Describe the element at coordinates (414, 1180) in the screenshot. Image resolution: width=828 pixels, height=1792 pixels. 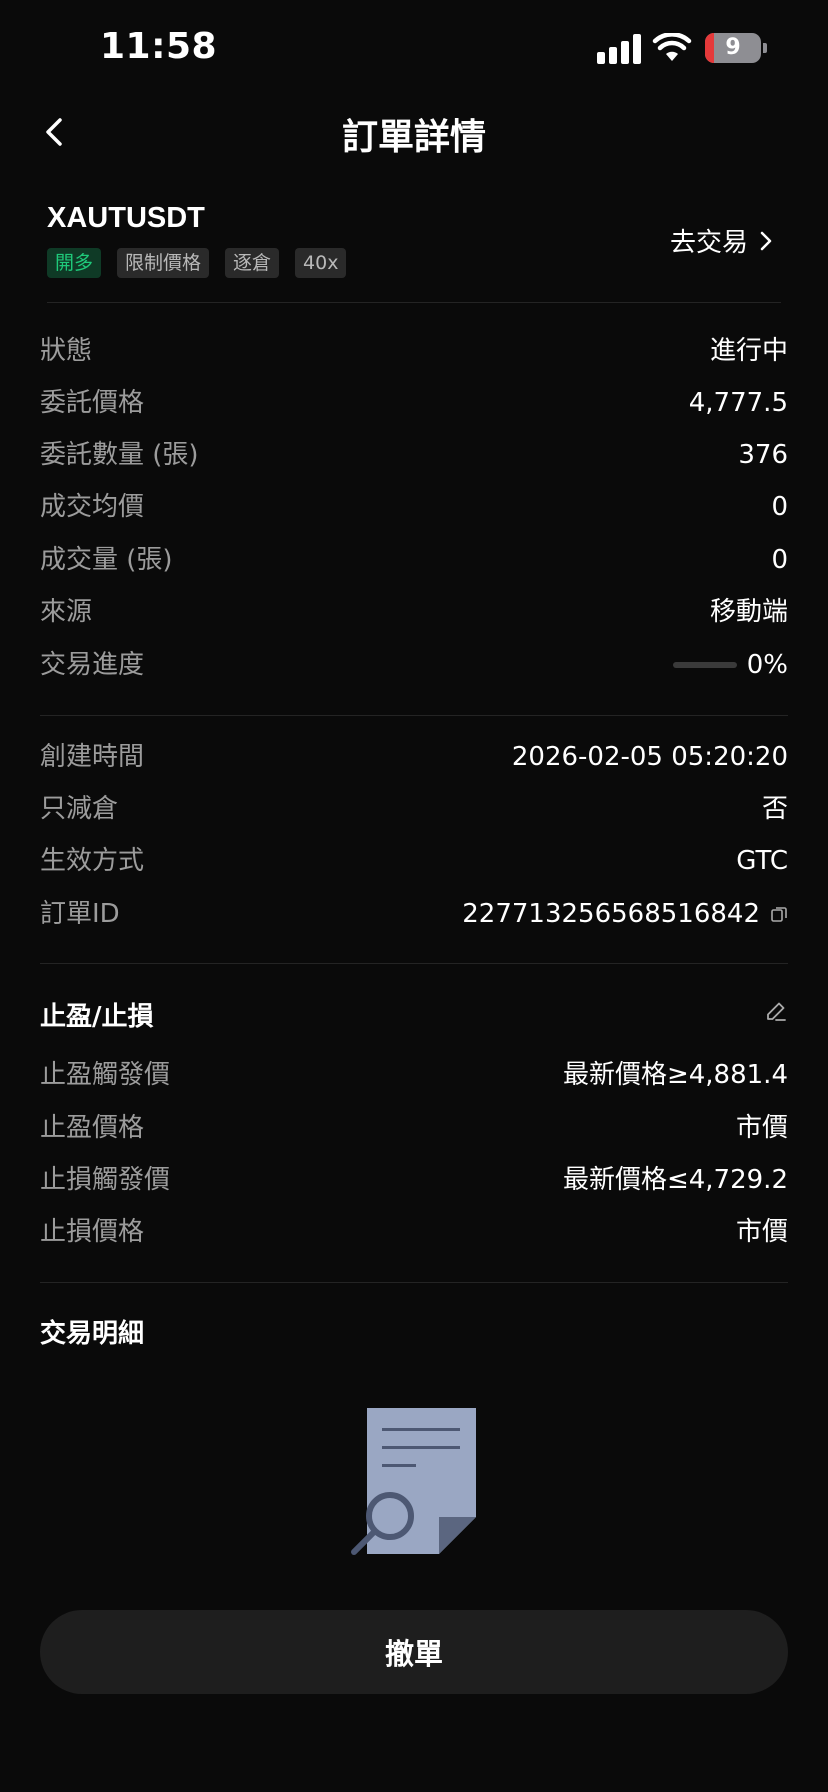
I see `sl-trigger-row: 止損觸發價 最新價格≤4,729.2` at that location.